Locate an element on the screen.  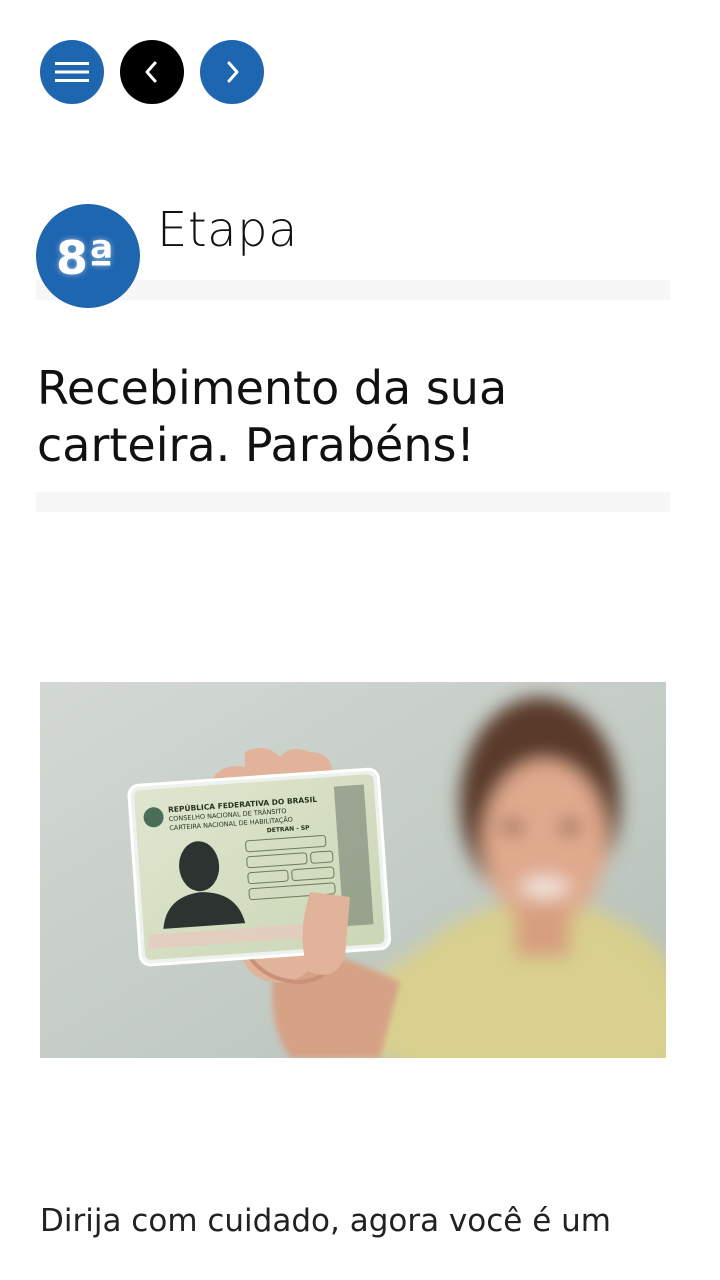
step-number-badge: 8ª is located at coordinates (88, 256).